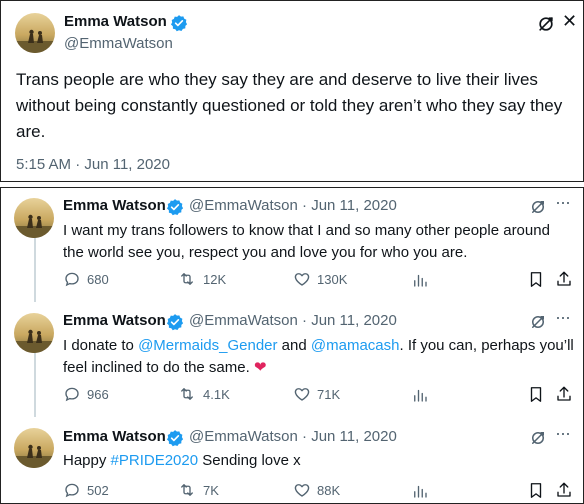 This screenshot has width=584, height=504. I want to click on retweet-button: 4.1K, so click(203, 394).